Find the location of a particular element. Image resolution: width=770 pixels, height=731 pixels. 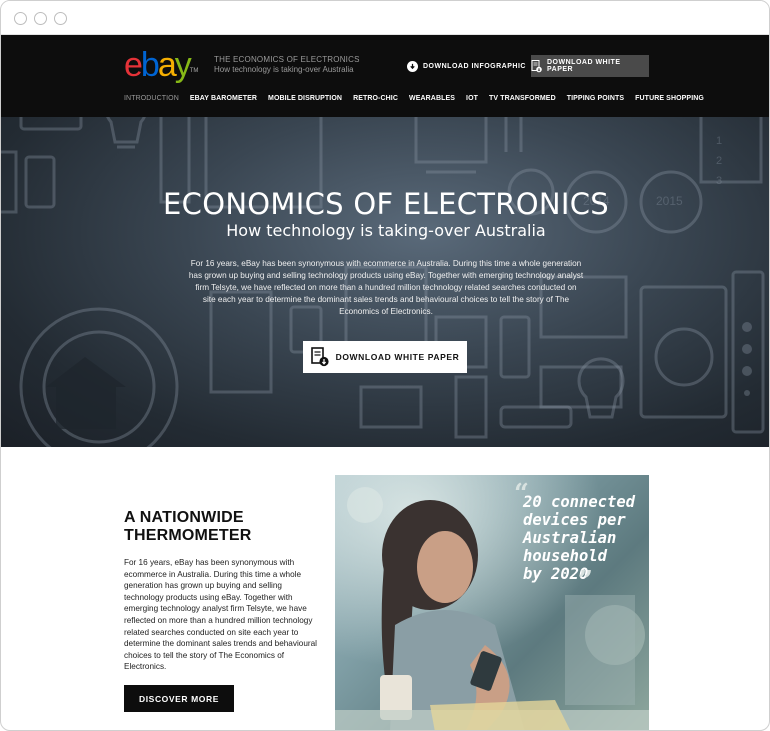

hero-title: ECONOMICS OF ELECTRONICS is located at coordinates (386, 204).